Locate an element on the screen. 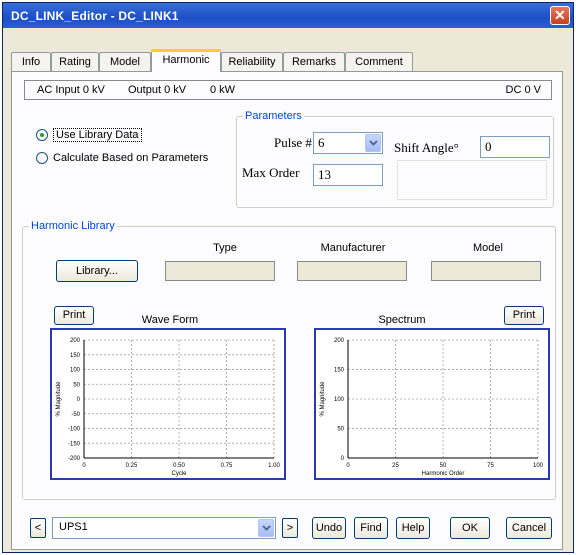 This screenshot has width=576, height=555. find-label: Find is located at coordinates (371, 528).